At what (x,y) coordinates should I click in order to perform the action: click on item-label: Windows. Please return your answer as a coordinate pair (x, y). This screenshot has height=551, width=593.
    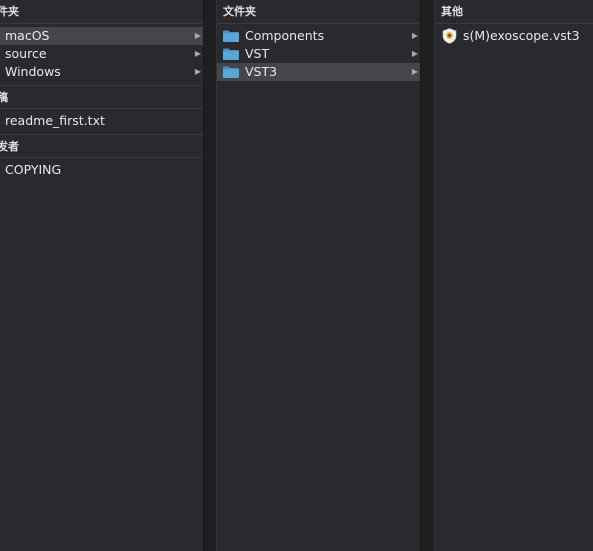
    Looking at the image, I should click on (33, 71).